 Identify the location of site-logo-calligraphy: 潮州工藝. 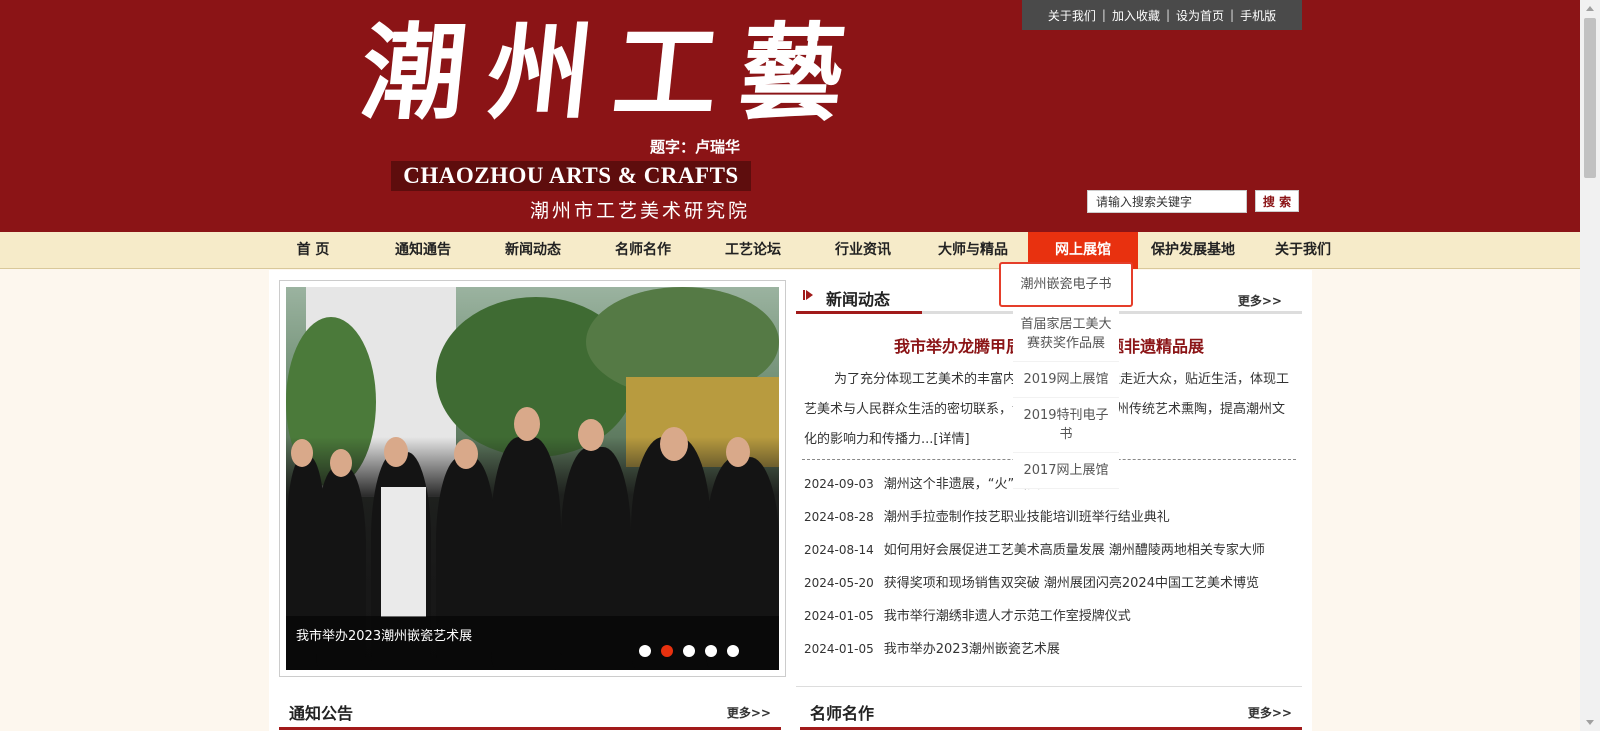
(614, 73).